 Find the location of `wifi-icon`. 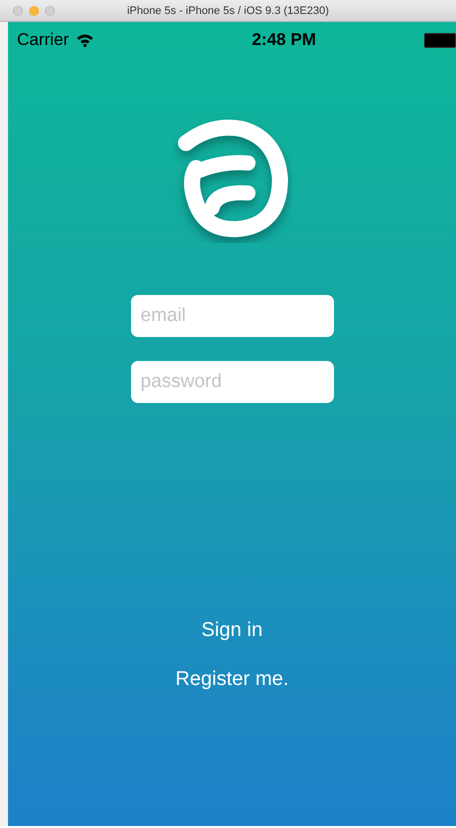

wifi-icon is located at coordinates (85, 40).